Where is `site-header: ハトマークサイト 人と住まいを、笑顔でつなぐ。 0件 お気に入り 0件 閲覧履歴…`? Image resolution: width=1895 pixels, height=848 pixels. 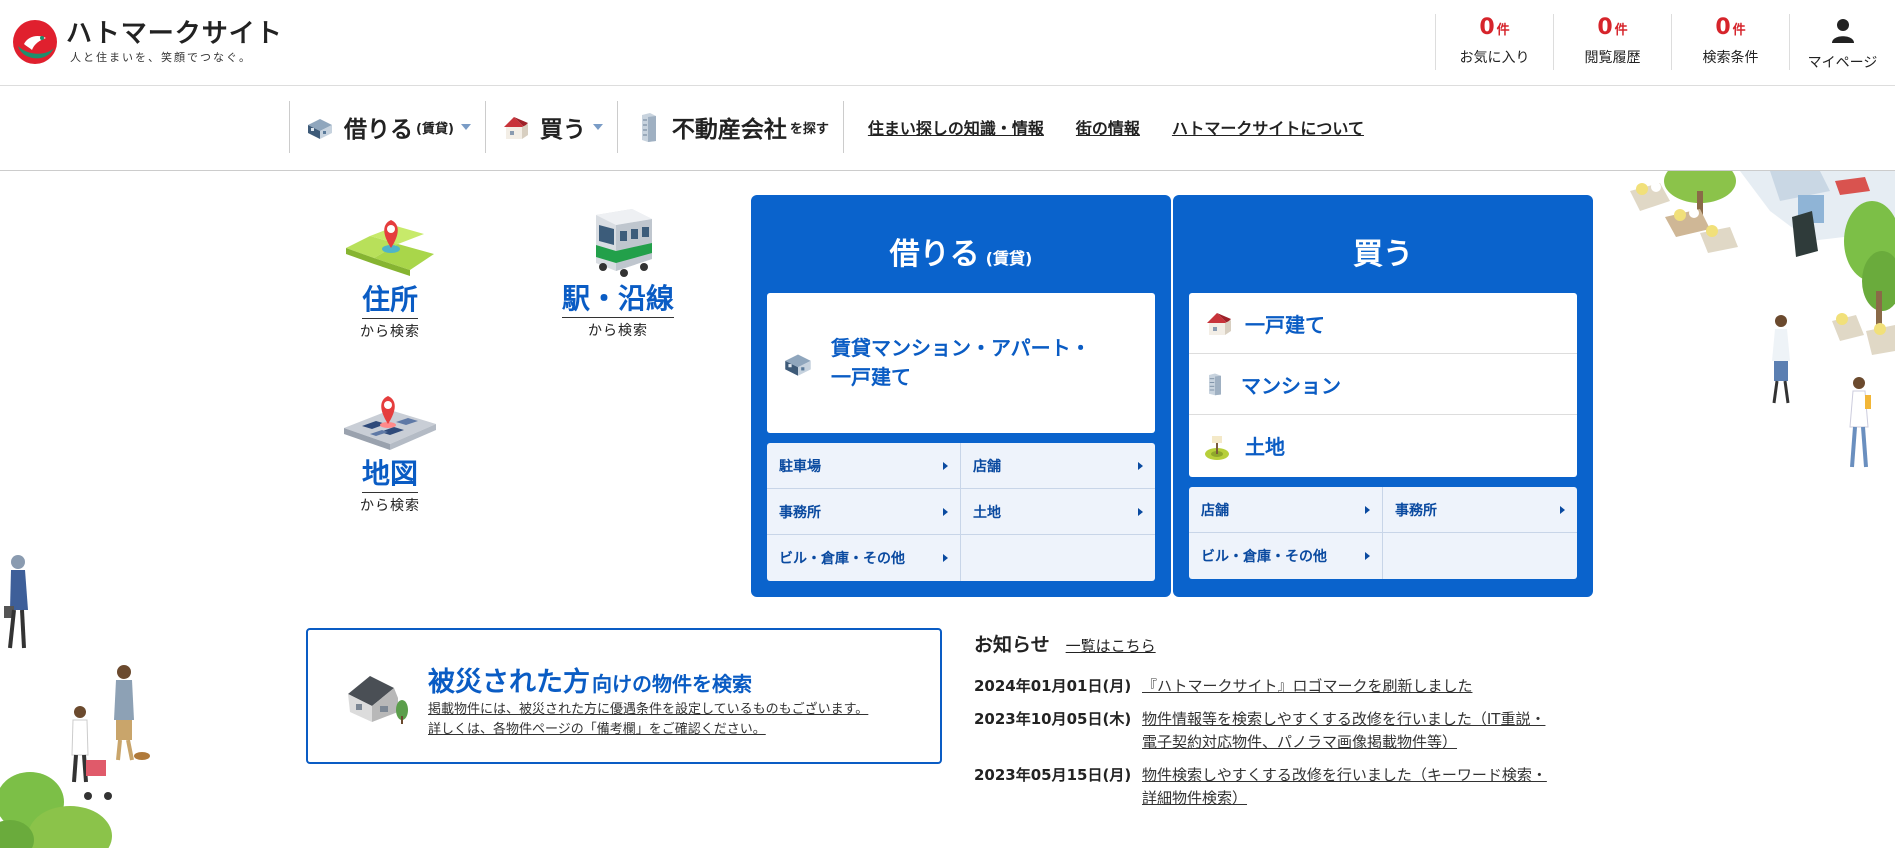
site-header: ハトマークサイト 人と住まいを、笑顔でつなぐ。 0件 お気に入り 0件 閲覧履歴… is located at coordinates (947, 43).